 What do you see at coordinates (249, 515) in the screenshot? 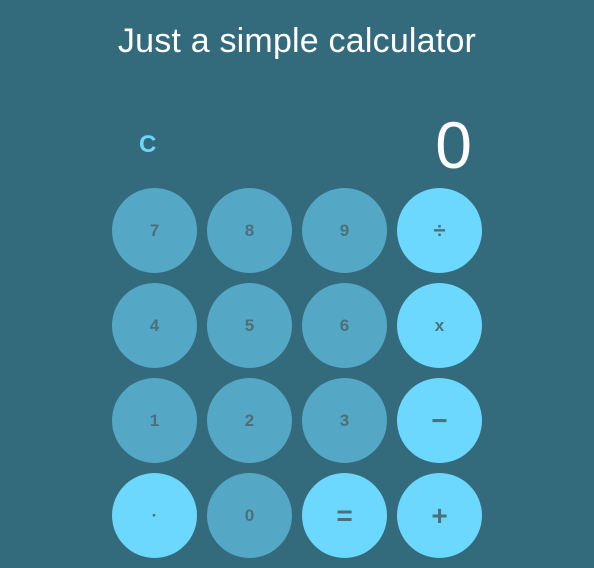
I see `key-0-button: 0` at bounding box center [249, 515].